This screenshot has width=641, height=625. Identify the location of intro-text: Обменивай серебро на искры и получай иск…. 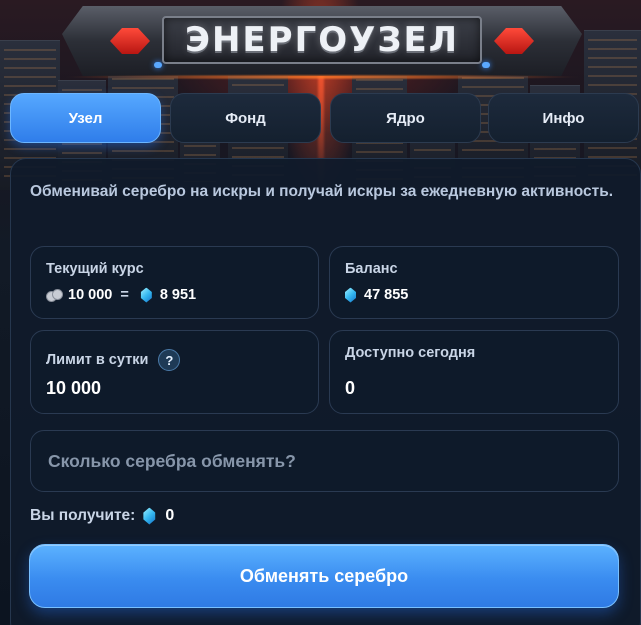
(322, 191).